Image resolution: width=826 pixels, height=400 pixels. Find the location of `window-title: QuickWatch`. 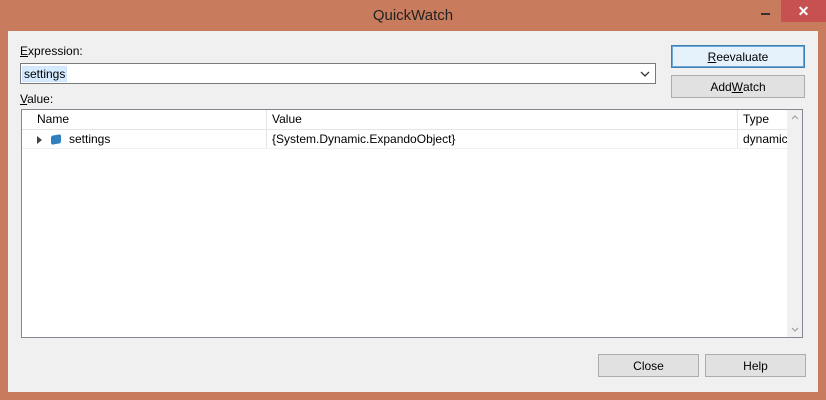

window-title: QuickWatch is located at coordinates (413, 15).